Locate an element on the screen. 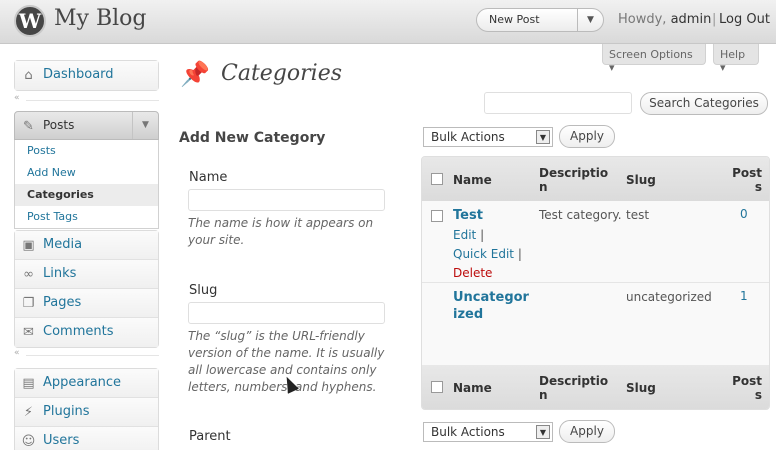 Image resolution: width=776 pixels, height=450 pixels. sidebar-item-label: Comments is located at coordinates (78, 331).